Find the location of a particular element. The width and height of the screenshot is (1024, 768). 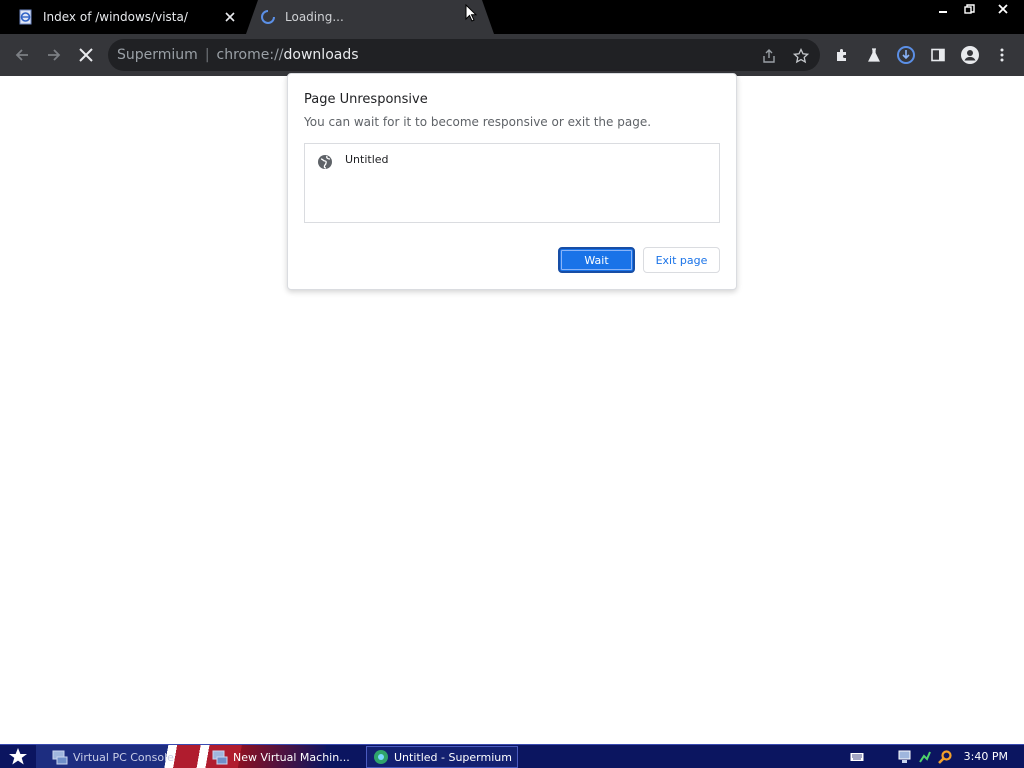

window-close-icon is located at coordinates (1003, 9).